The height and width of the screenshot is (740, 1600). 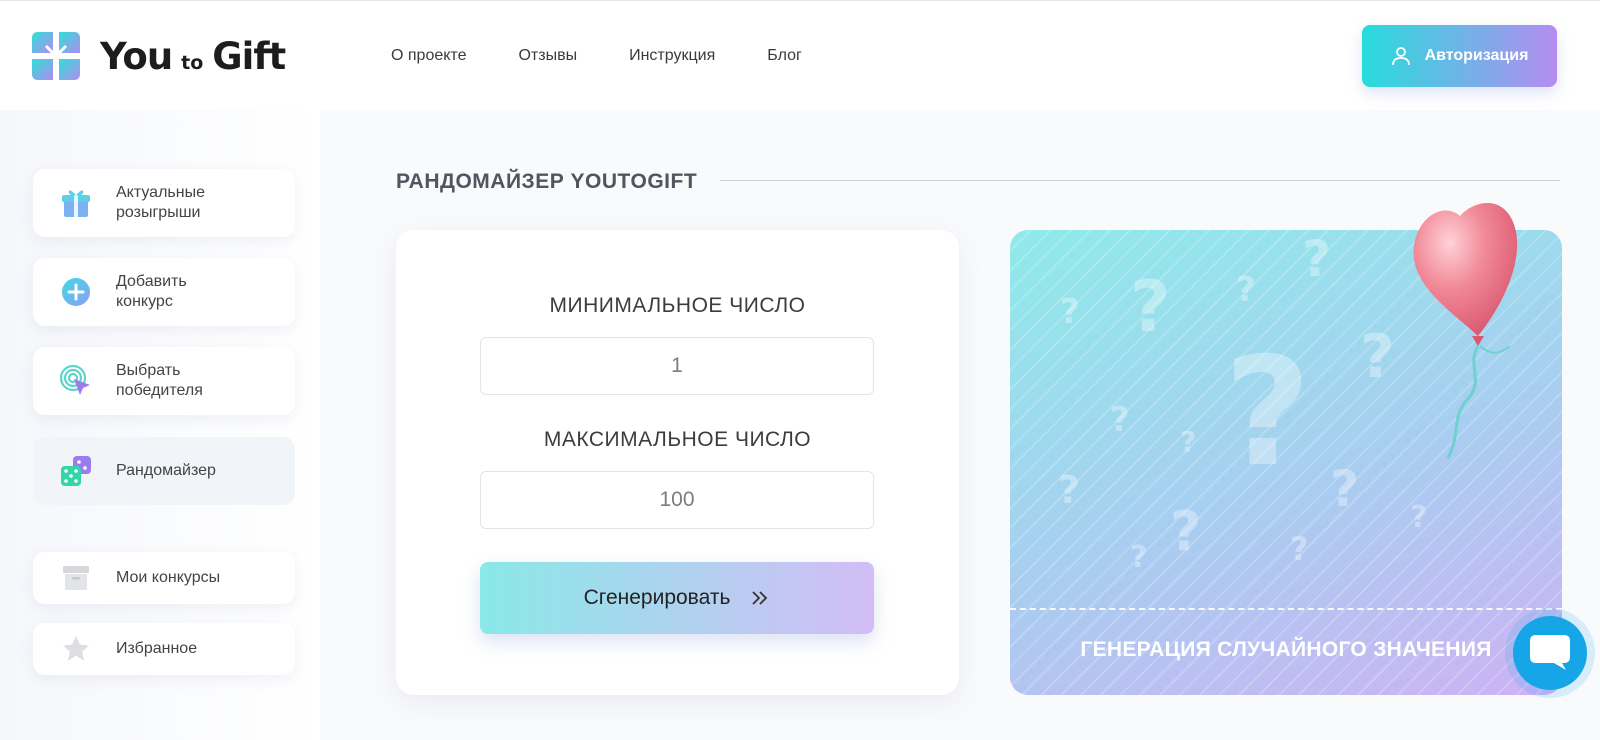 I want to click on login-button: Авторизация, so click(x=1459, y=56).